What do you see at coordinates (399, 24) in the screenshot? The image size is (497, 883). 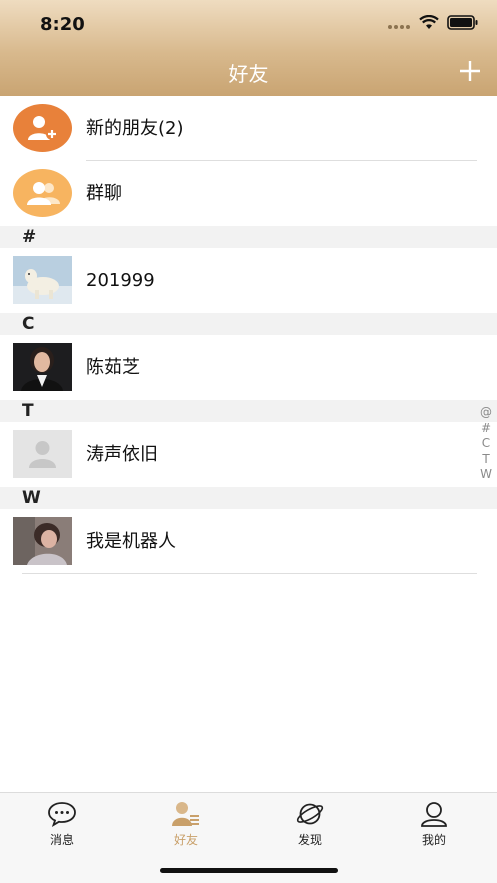 I see `signal-dots-icon` at bounding box center [399, 24].